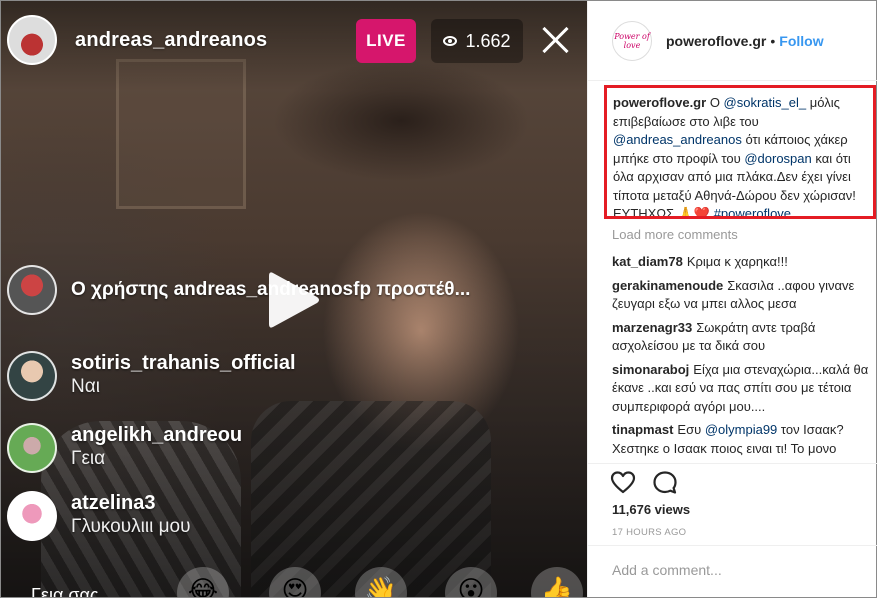  Describe the element at coordinates (752, 211) in the screenshot. I see `mention-link: #poweroflove` at that location.